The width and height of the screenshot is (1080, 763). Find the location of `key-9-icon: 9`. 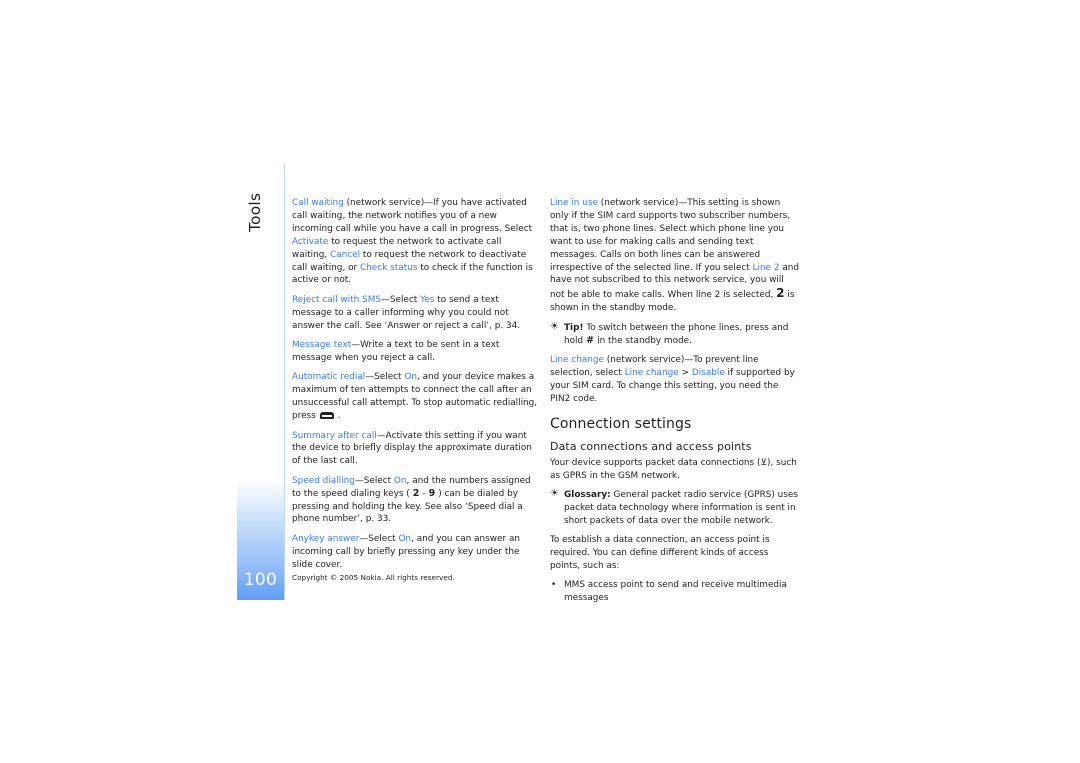

key-9-icon: 9 is located at coordinates (432, 493).